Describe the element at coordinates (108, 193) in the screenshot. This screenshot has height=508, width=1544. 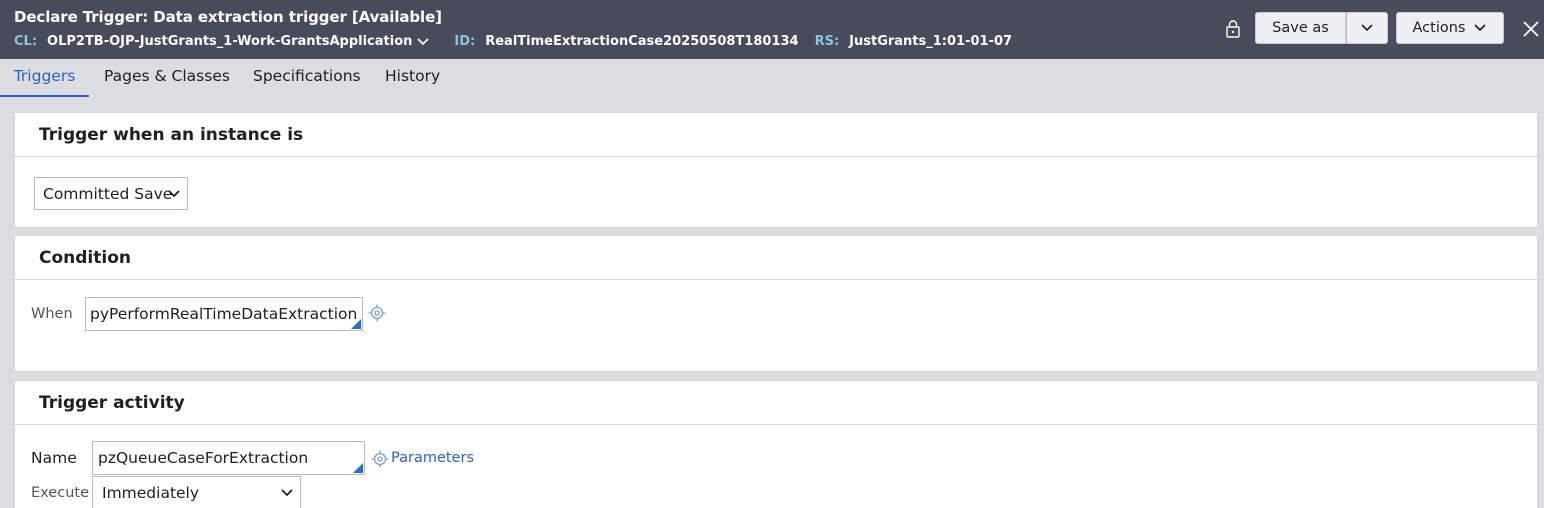
I see `trigger-when-value: Committed Save` at that location.